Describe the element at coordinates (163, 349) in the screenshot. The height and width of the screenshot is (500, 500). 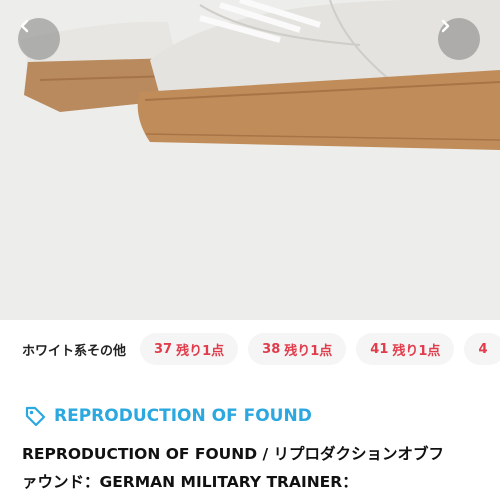
I see `size-value: 37` at that location.